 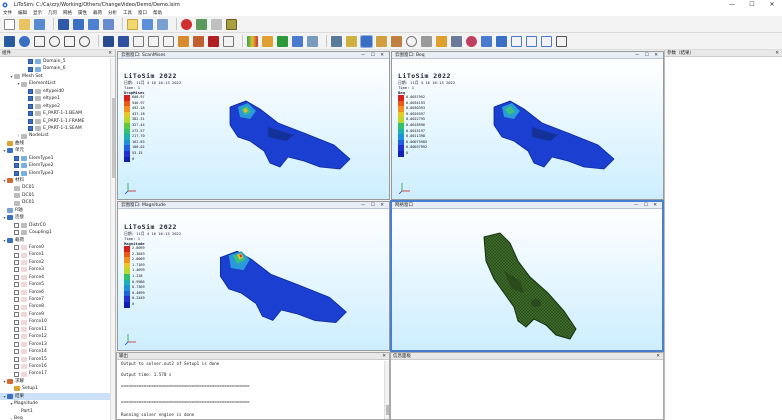 What do you see at coordinates (561, 41) in the screenshot?
I see `tile-view-icon` at bounding box center [561, 41].